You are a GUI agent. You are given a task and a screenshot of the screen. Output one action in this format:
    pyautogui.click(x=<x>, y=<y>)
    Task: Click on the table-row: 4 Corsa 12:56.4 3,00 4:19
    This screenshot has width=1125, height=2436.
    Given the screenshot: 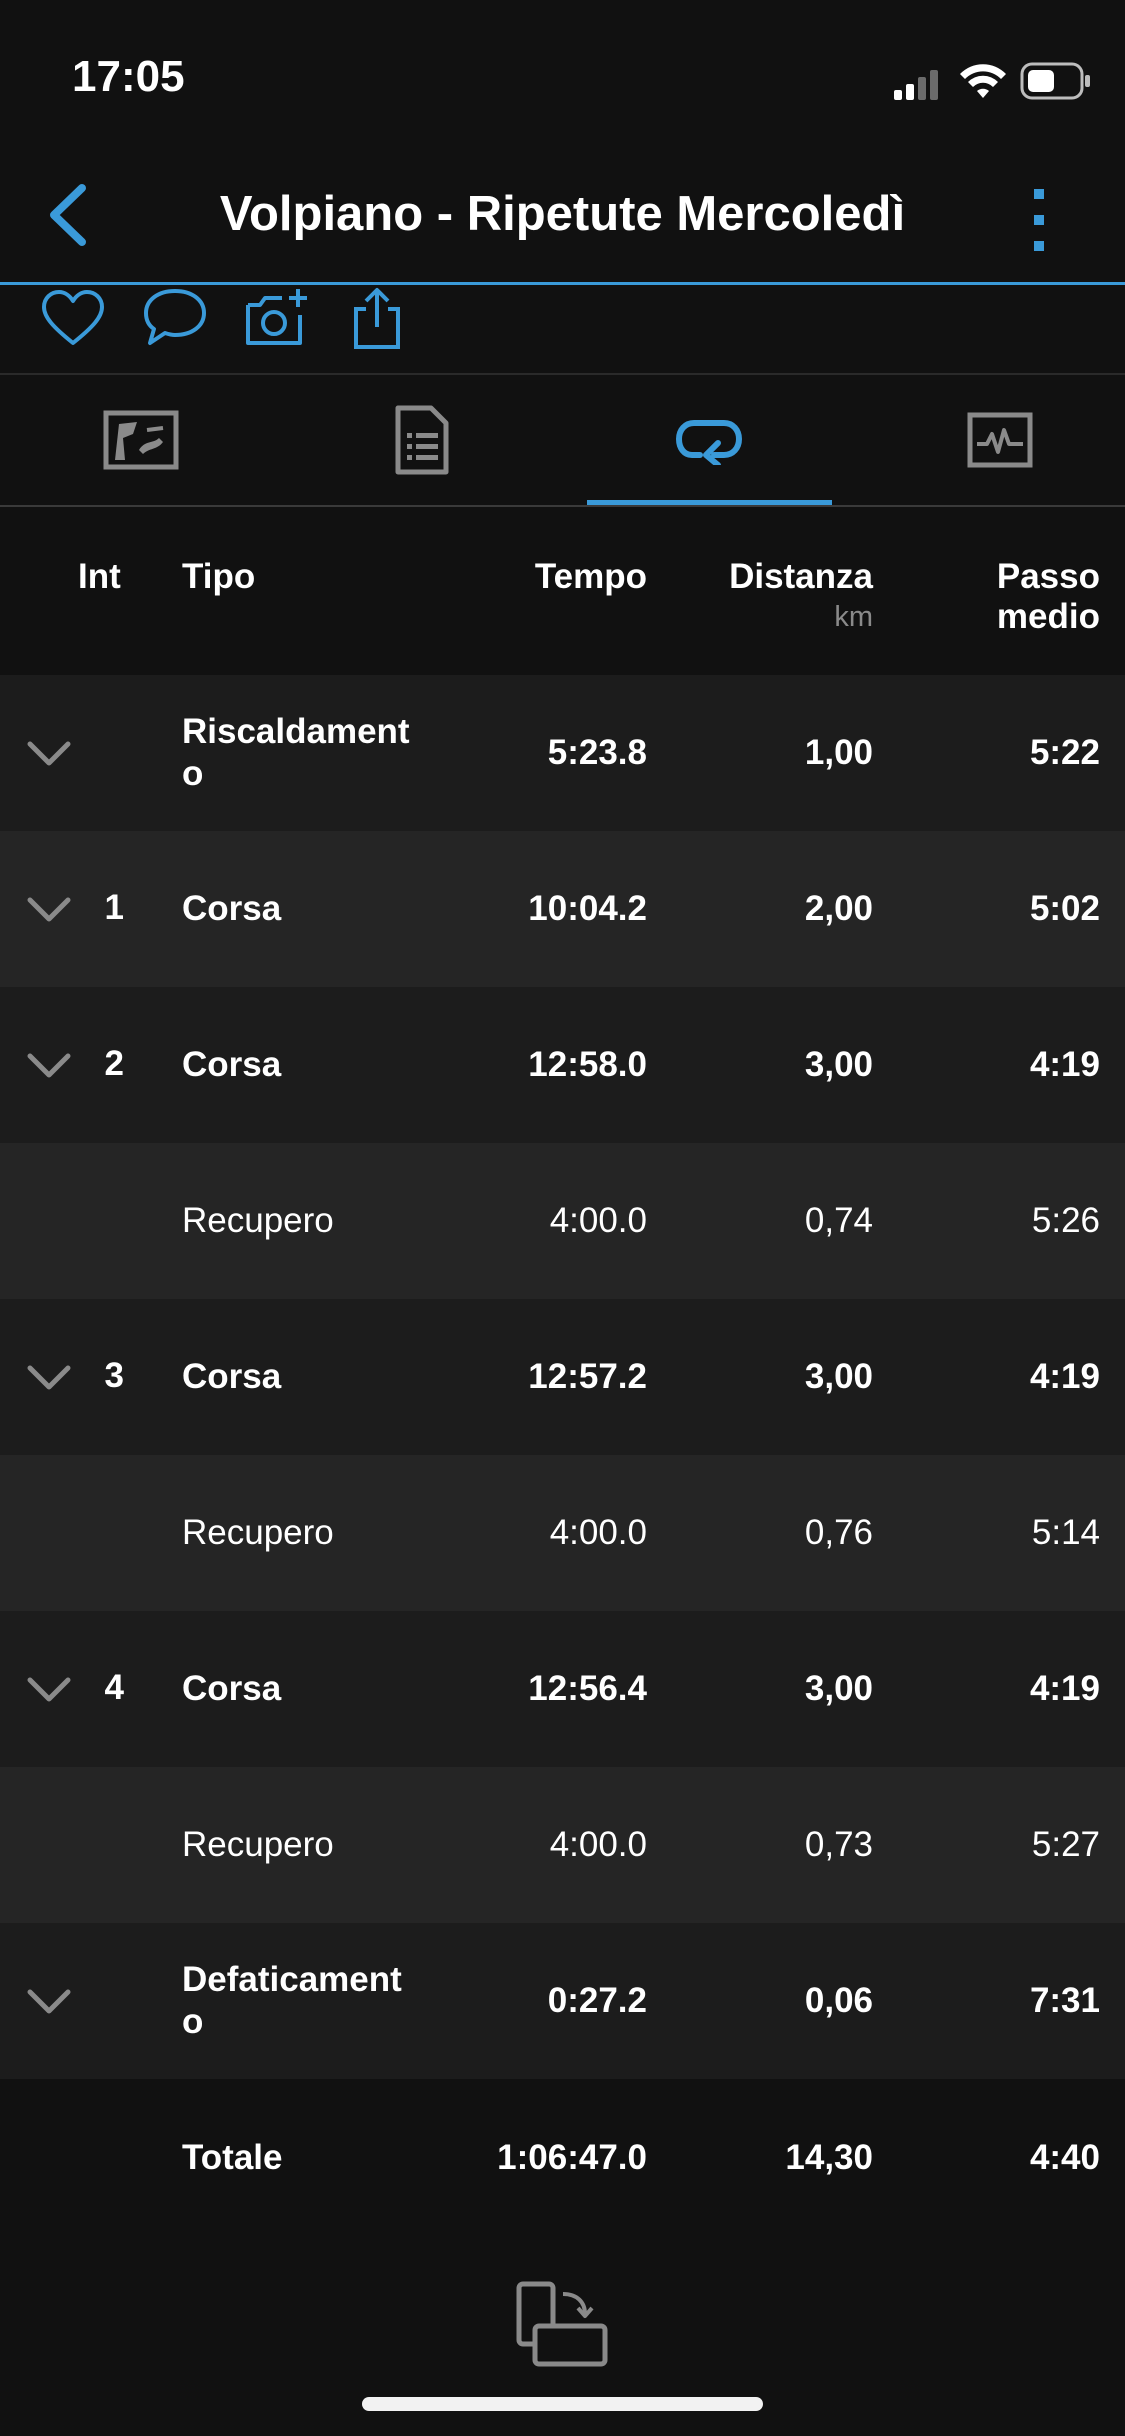 What is the action you would take?
    pyautogui.click(x=562, y=1689)
    